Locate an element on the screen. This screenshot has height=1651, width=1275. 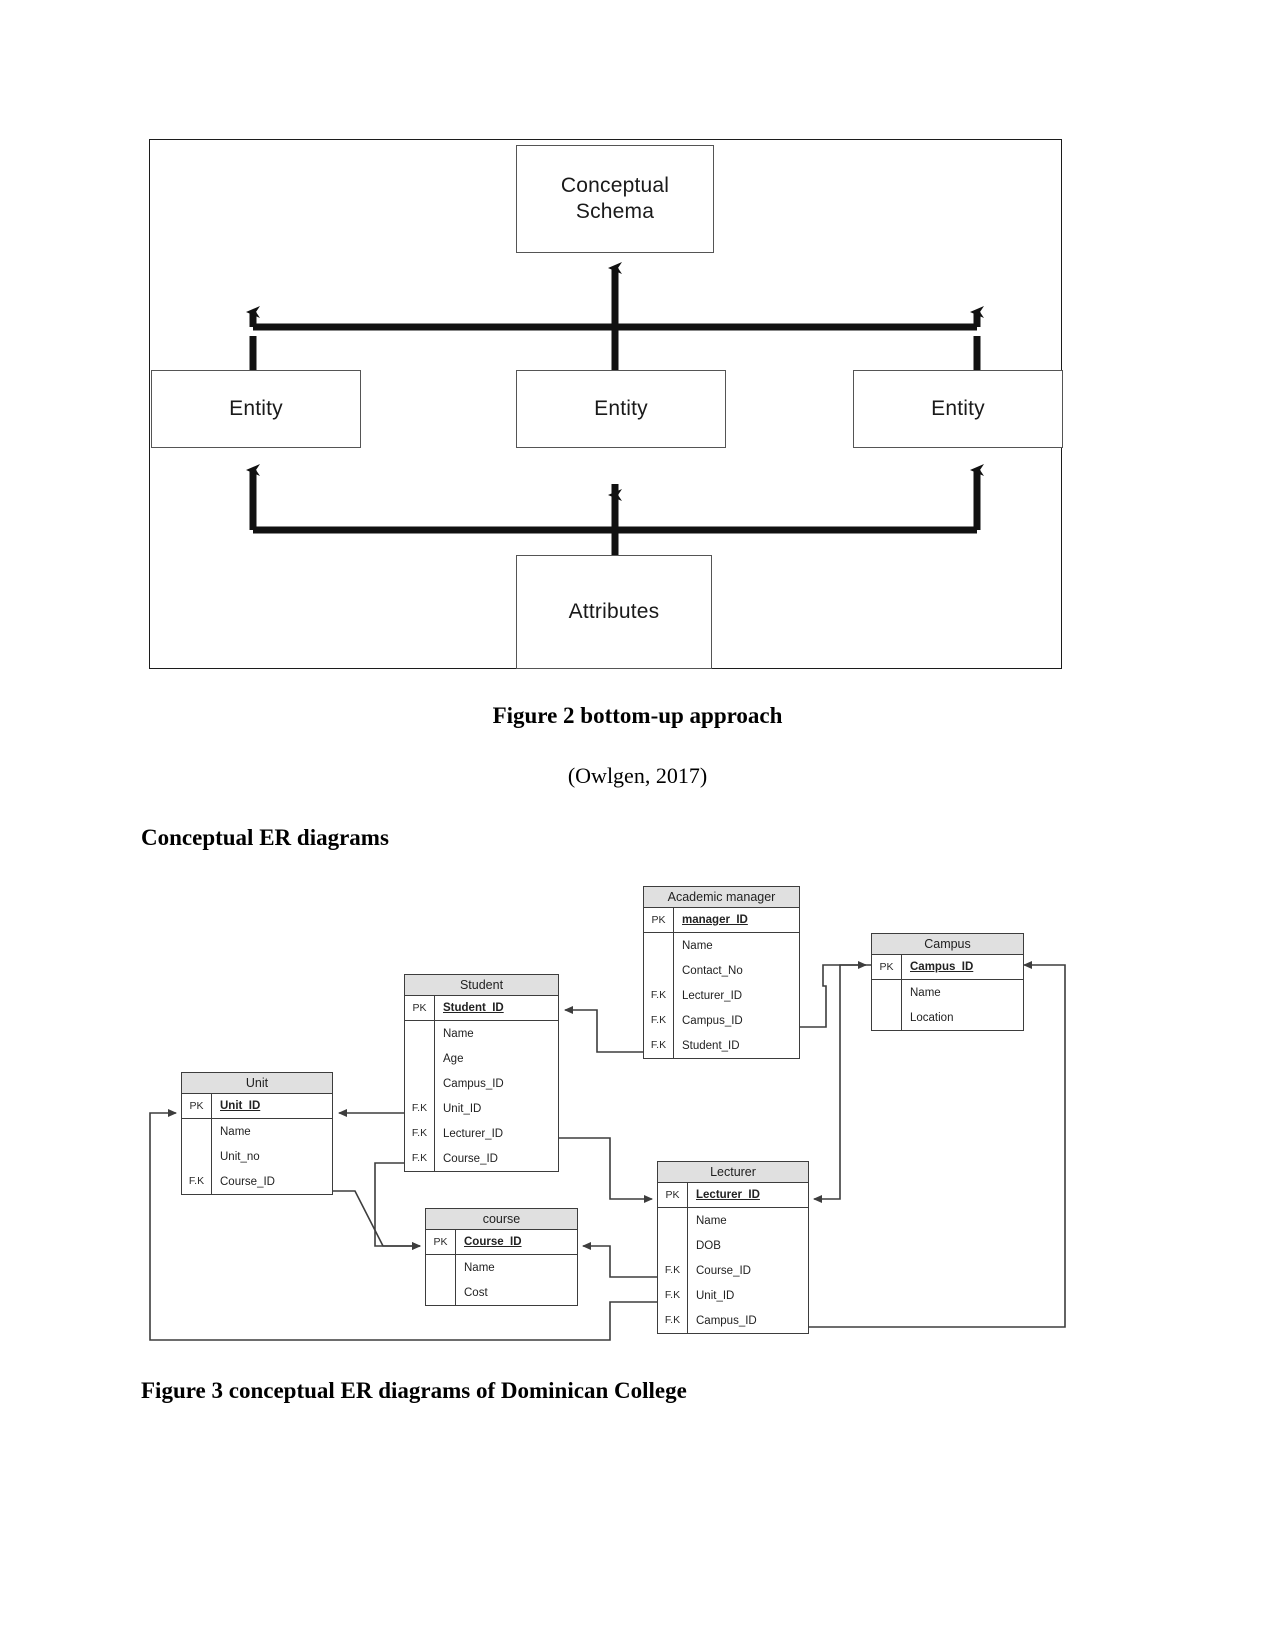
entity-campus: Campus PK Campus_ID Name Location is located at coordinates (947, 982).